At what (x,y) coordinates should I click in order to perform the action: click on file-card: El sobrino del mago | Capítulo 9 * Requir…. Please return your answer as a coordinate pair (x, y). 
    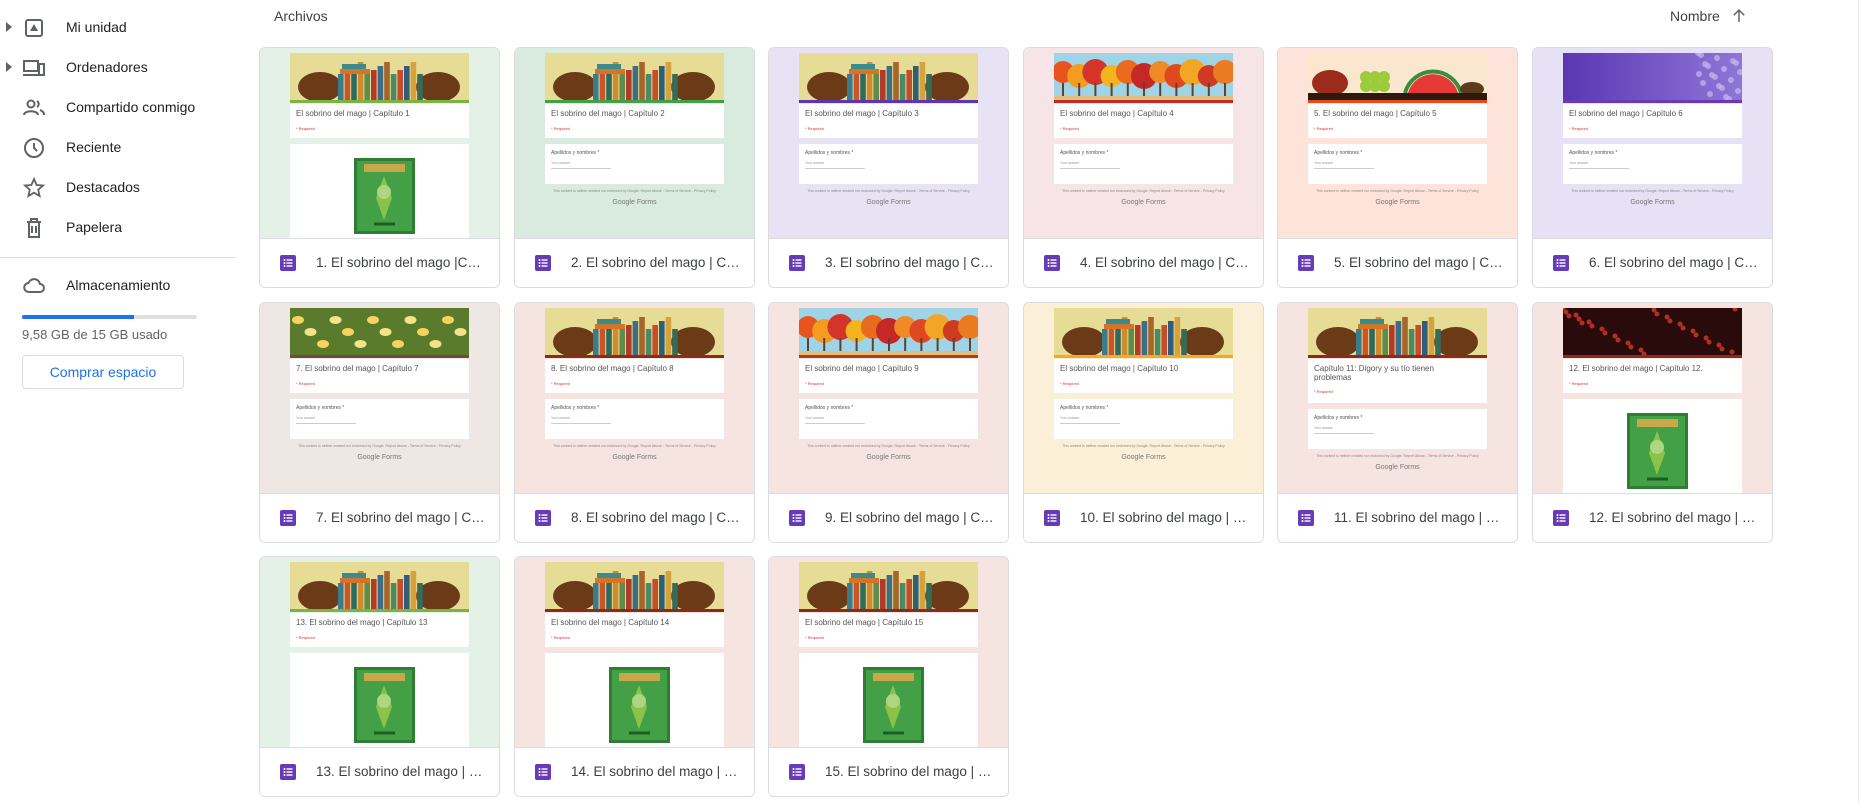
    Looking at the image, I should click on (888, 422).